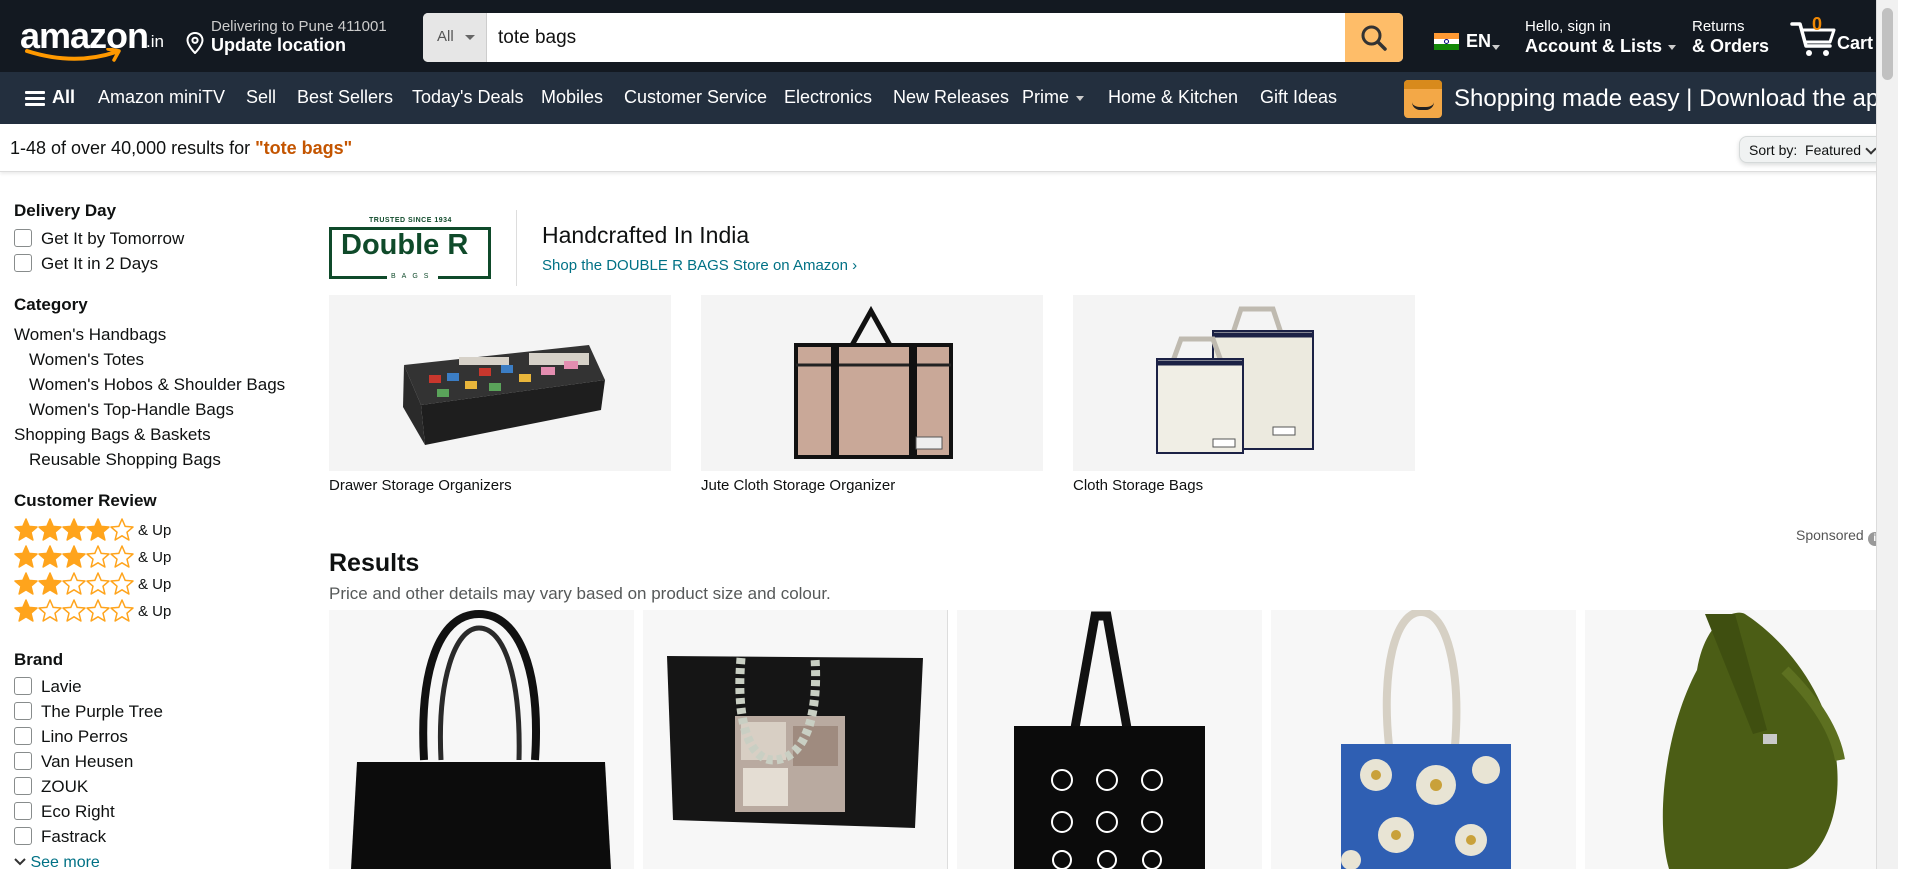 This screenshot has width=1920, height=869. Describe the element at coordinates (133, 148) in the screenshot. I see `results-count-text: 1-48 of over 40,000 results for` at that location.